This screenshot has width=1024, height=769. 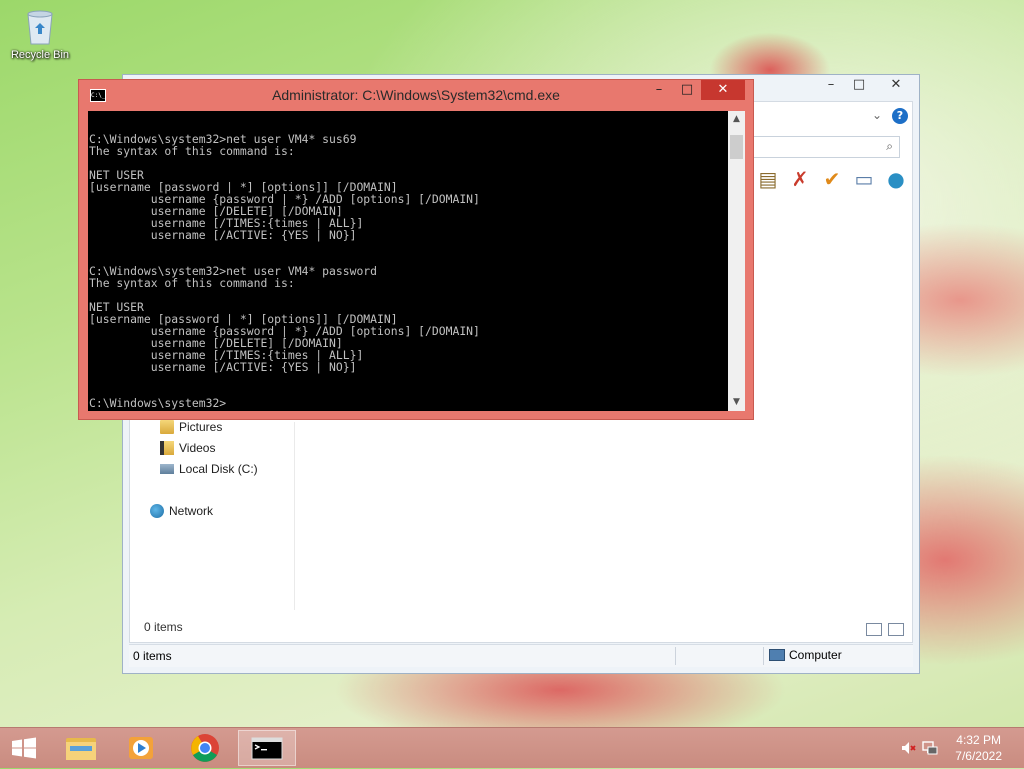 I want to click on status-location: Computer, so click(x=805, y=655).